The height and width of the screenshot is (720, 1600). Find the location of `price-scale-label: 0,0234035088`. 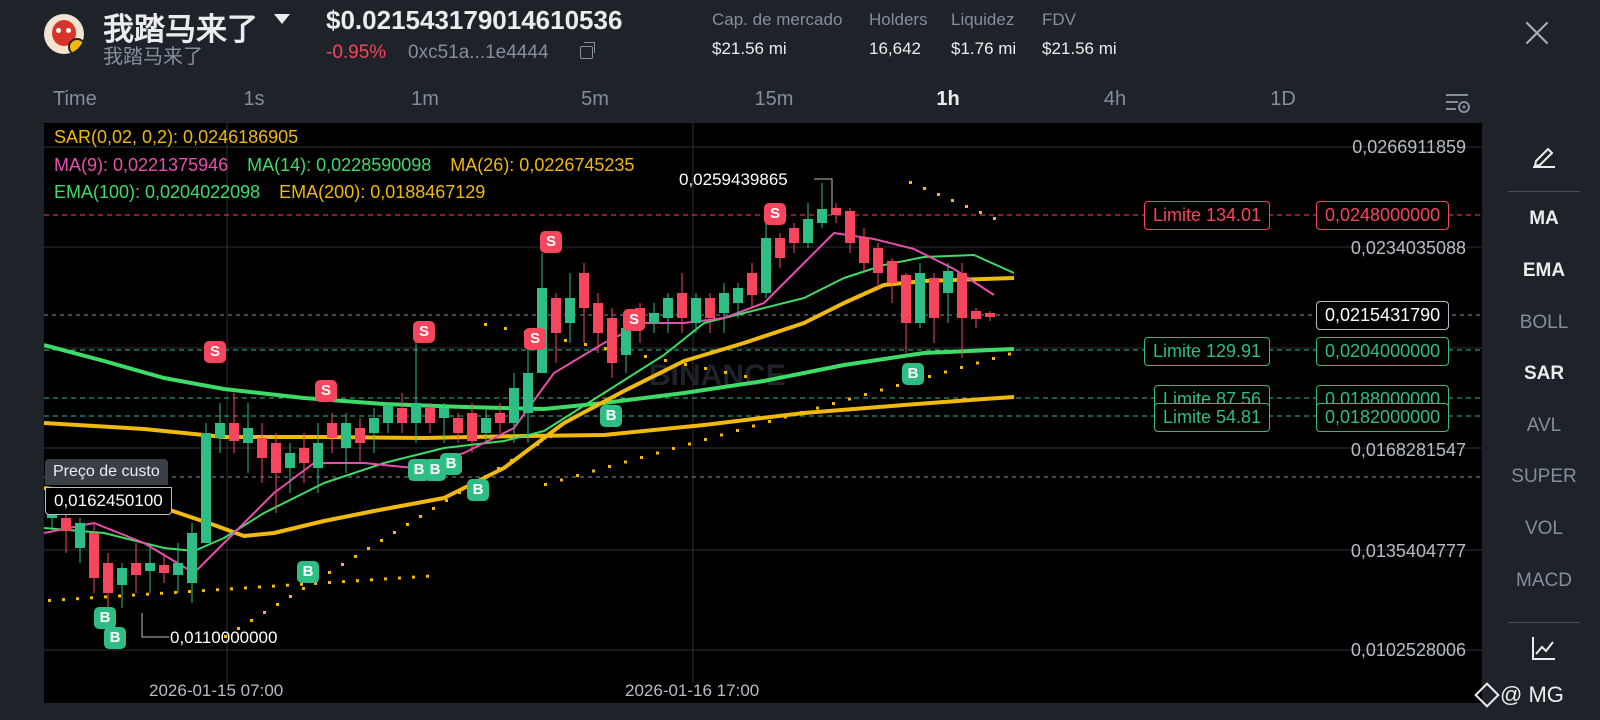

price-scale-label: 0,0234035088 is located at coordinates (1408, 248).